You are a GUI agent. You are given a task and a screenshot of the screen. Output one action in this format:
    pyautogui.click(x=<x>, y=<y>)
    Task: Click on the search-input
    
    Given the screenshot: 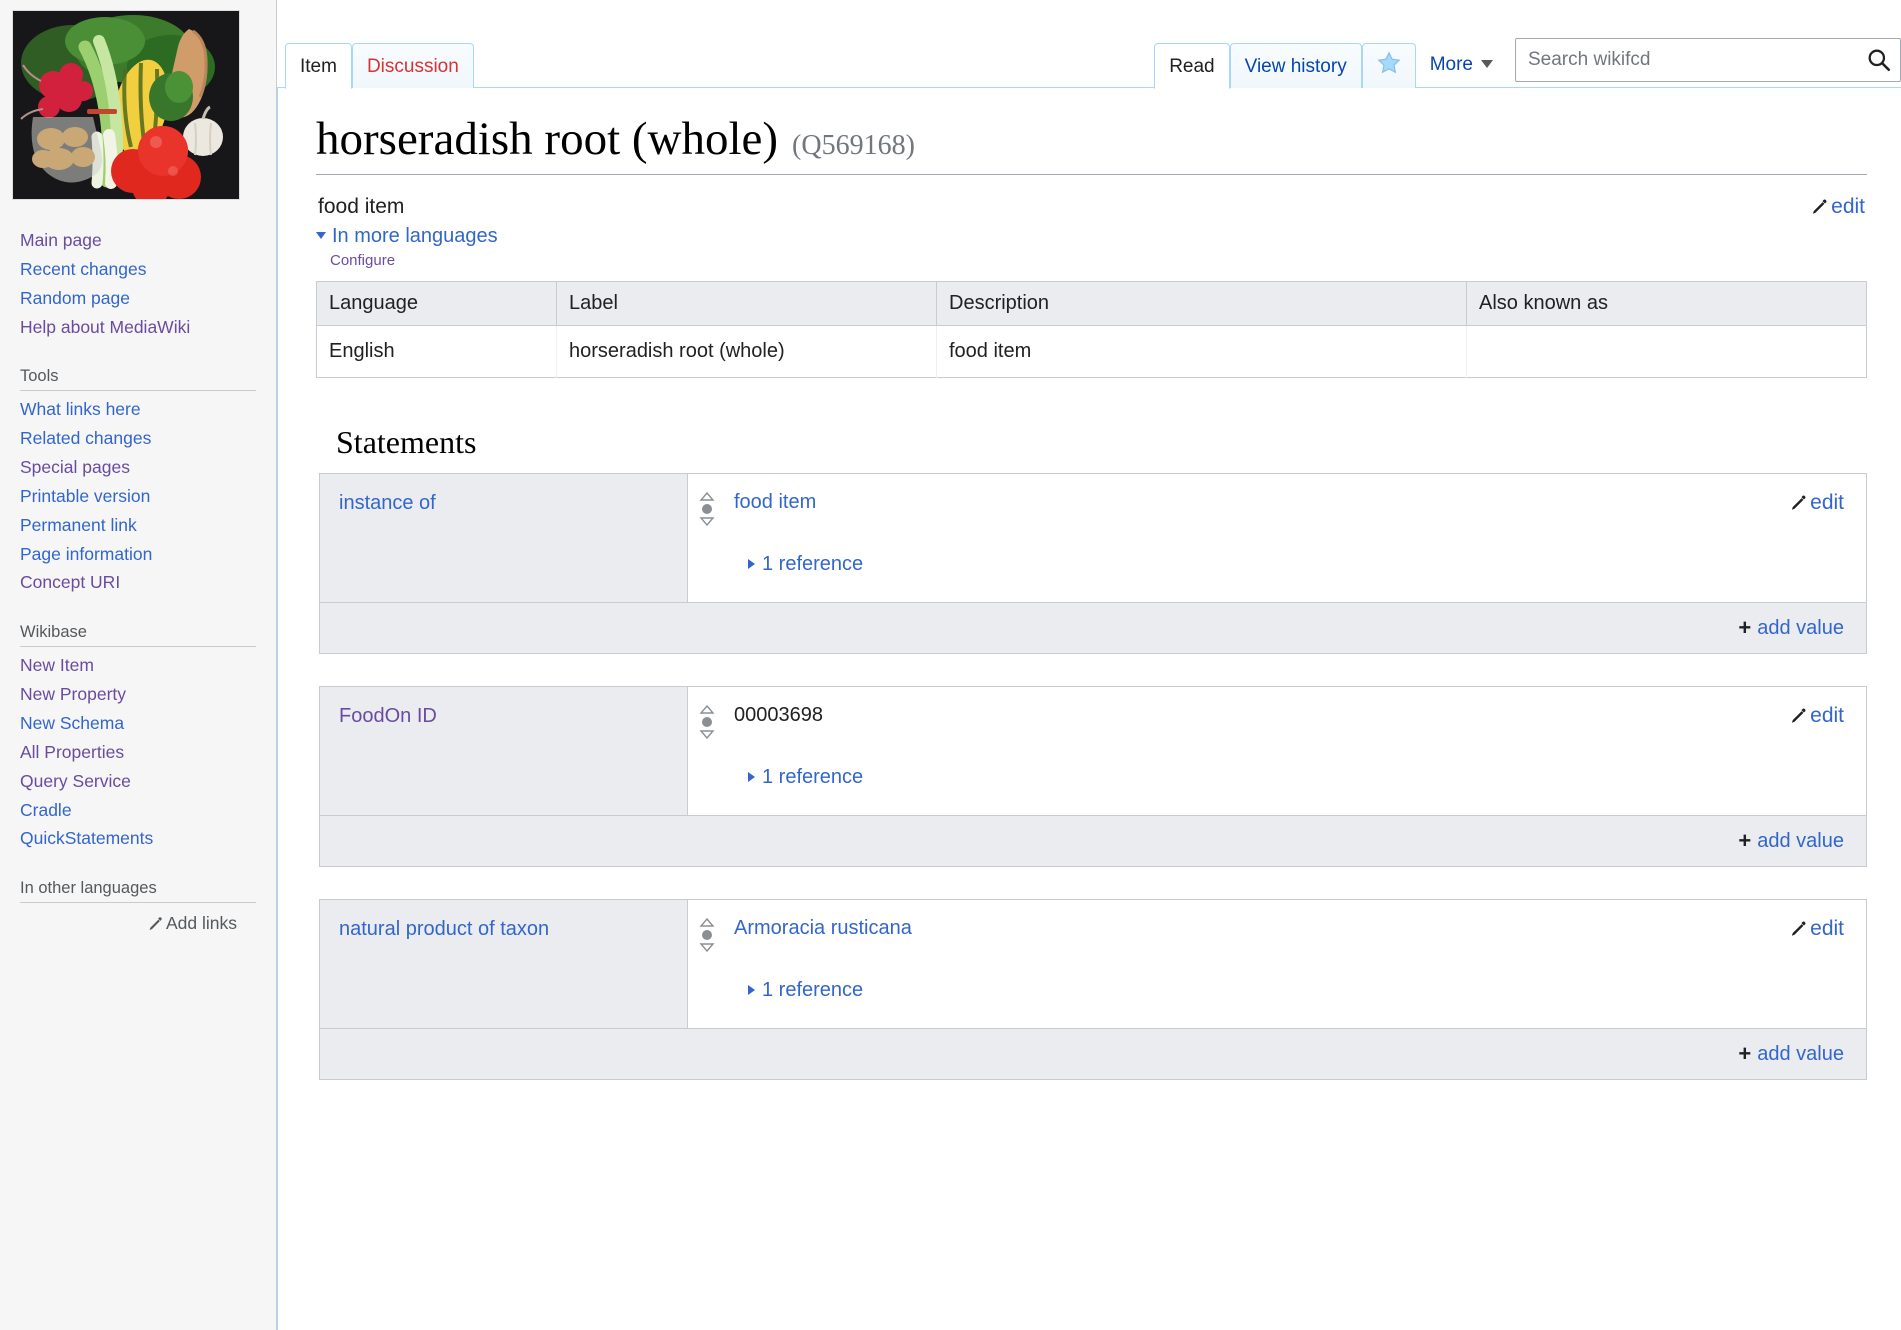 What is the action you would take?
    pyautogui.click(x=1708, y=60)
    